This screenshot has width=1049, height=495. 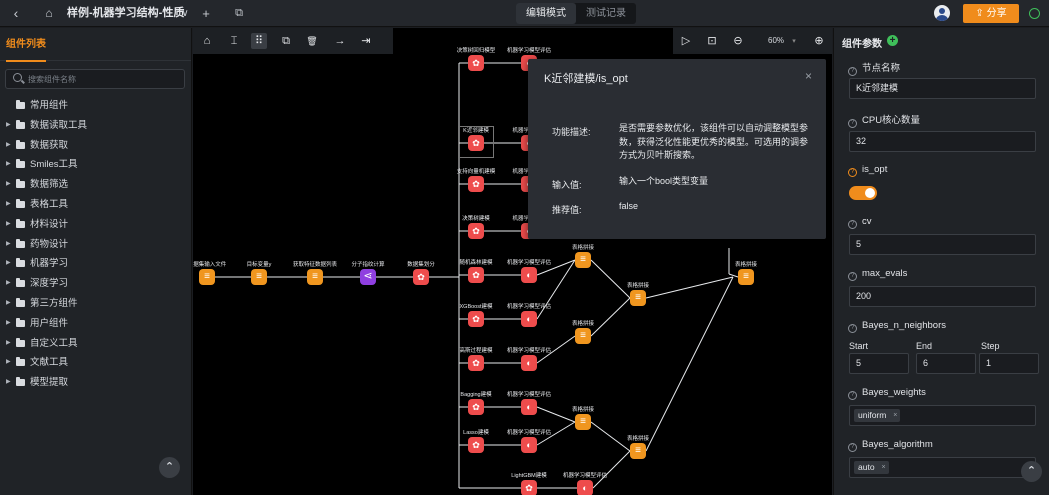 I want to click on sidebar-item: ▶ Smiles工具, so click(x=95, y=165).